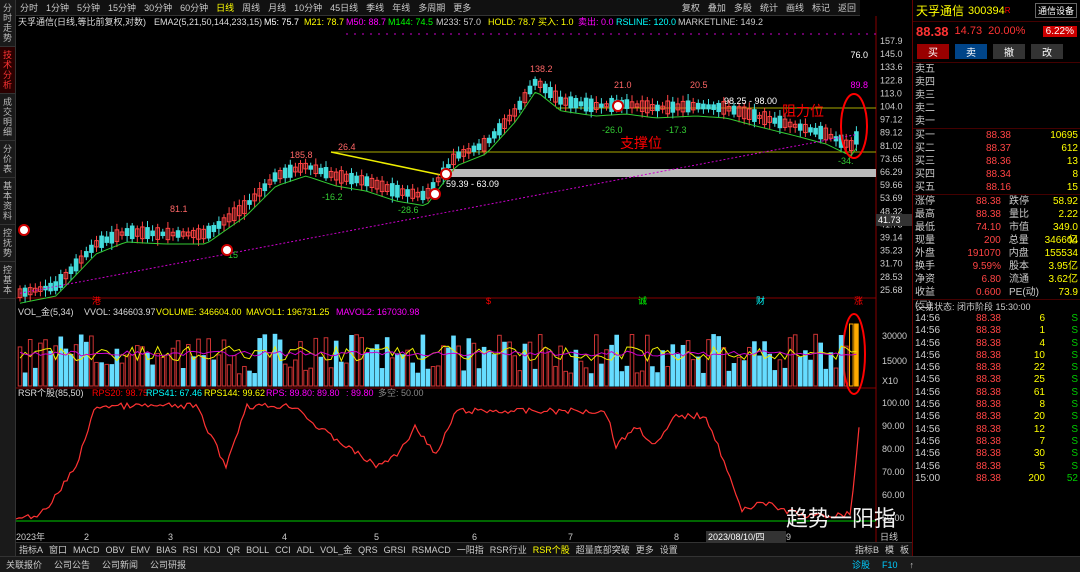 The height and width of the screenshot is (572, 1080). I want to click on tool-multi-stock: 多股, so click(743, 7).